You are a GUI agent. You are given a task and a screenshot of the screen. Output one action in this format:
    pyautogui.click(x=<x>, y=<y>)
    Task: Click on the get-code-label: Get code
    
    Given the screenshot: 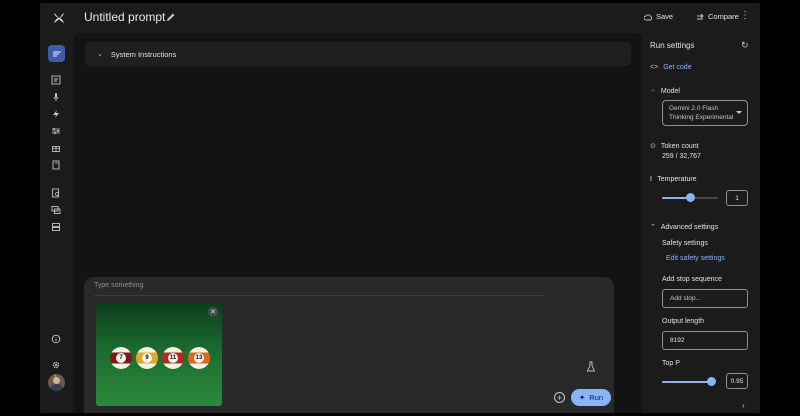 What is the action you would take?
    pyautogui.click(x=677, y=67)
    